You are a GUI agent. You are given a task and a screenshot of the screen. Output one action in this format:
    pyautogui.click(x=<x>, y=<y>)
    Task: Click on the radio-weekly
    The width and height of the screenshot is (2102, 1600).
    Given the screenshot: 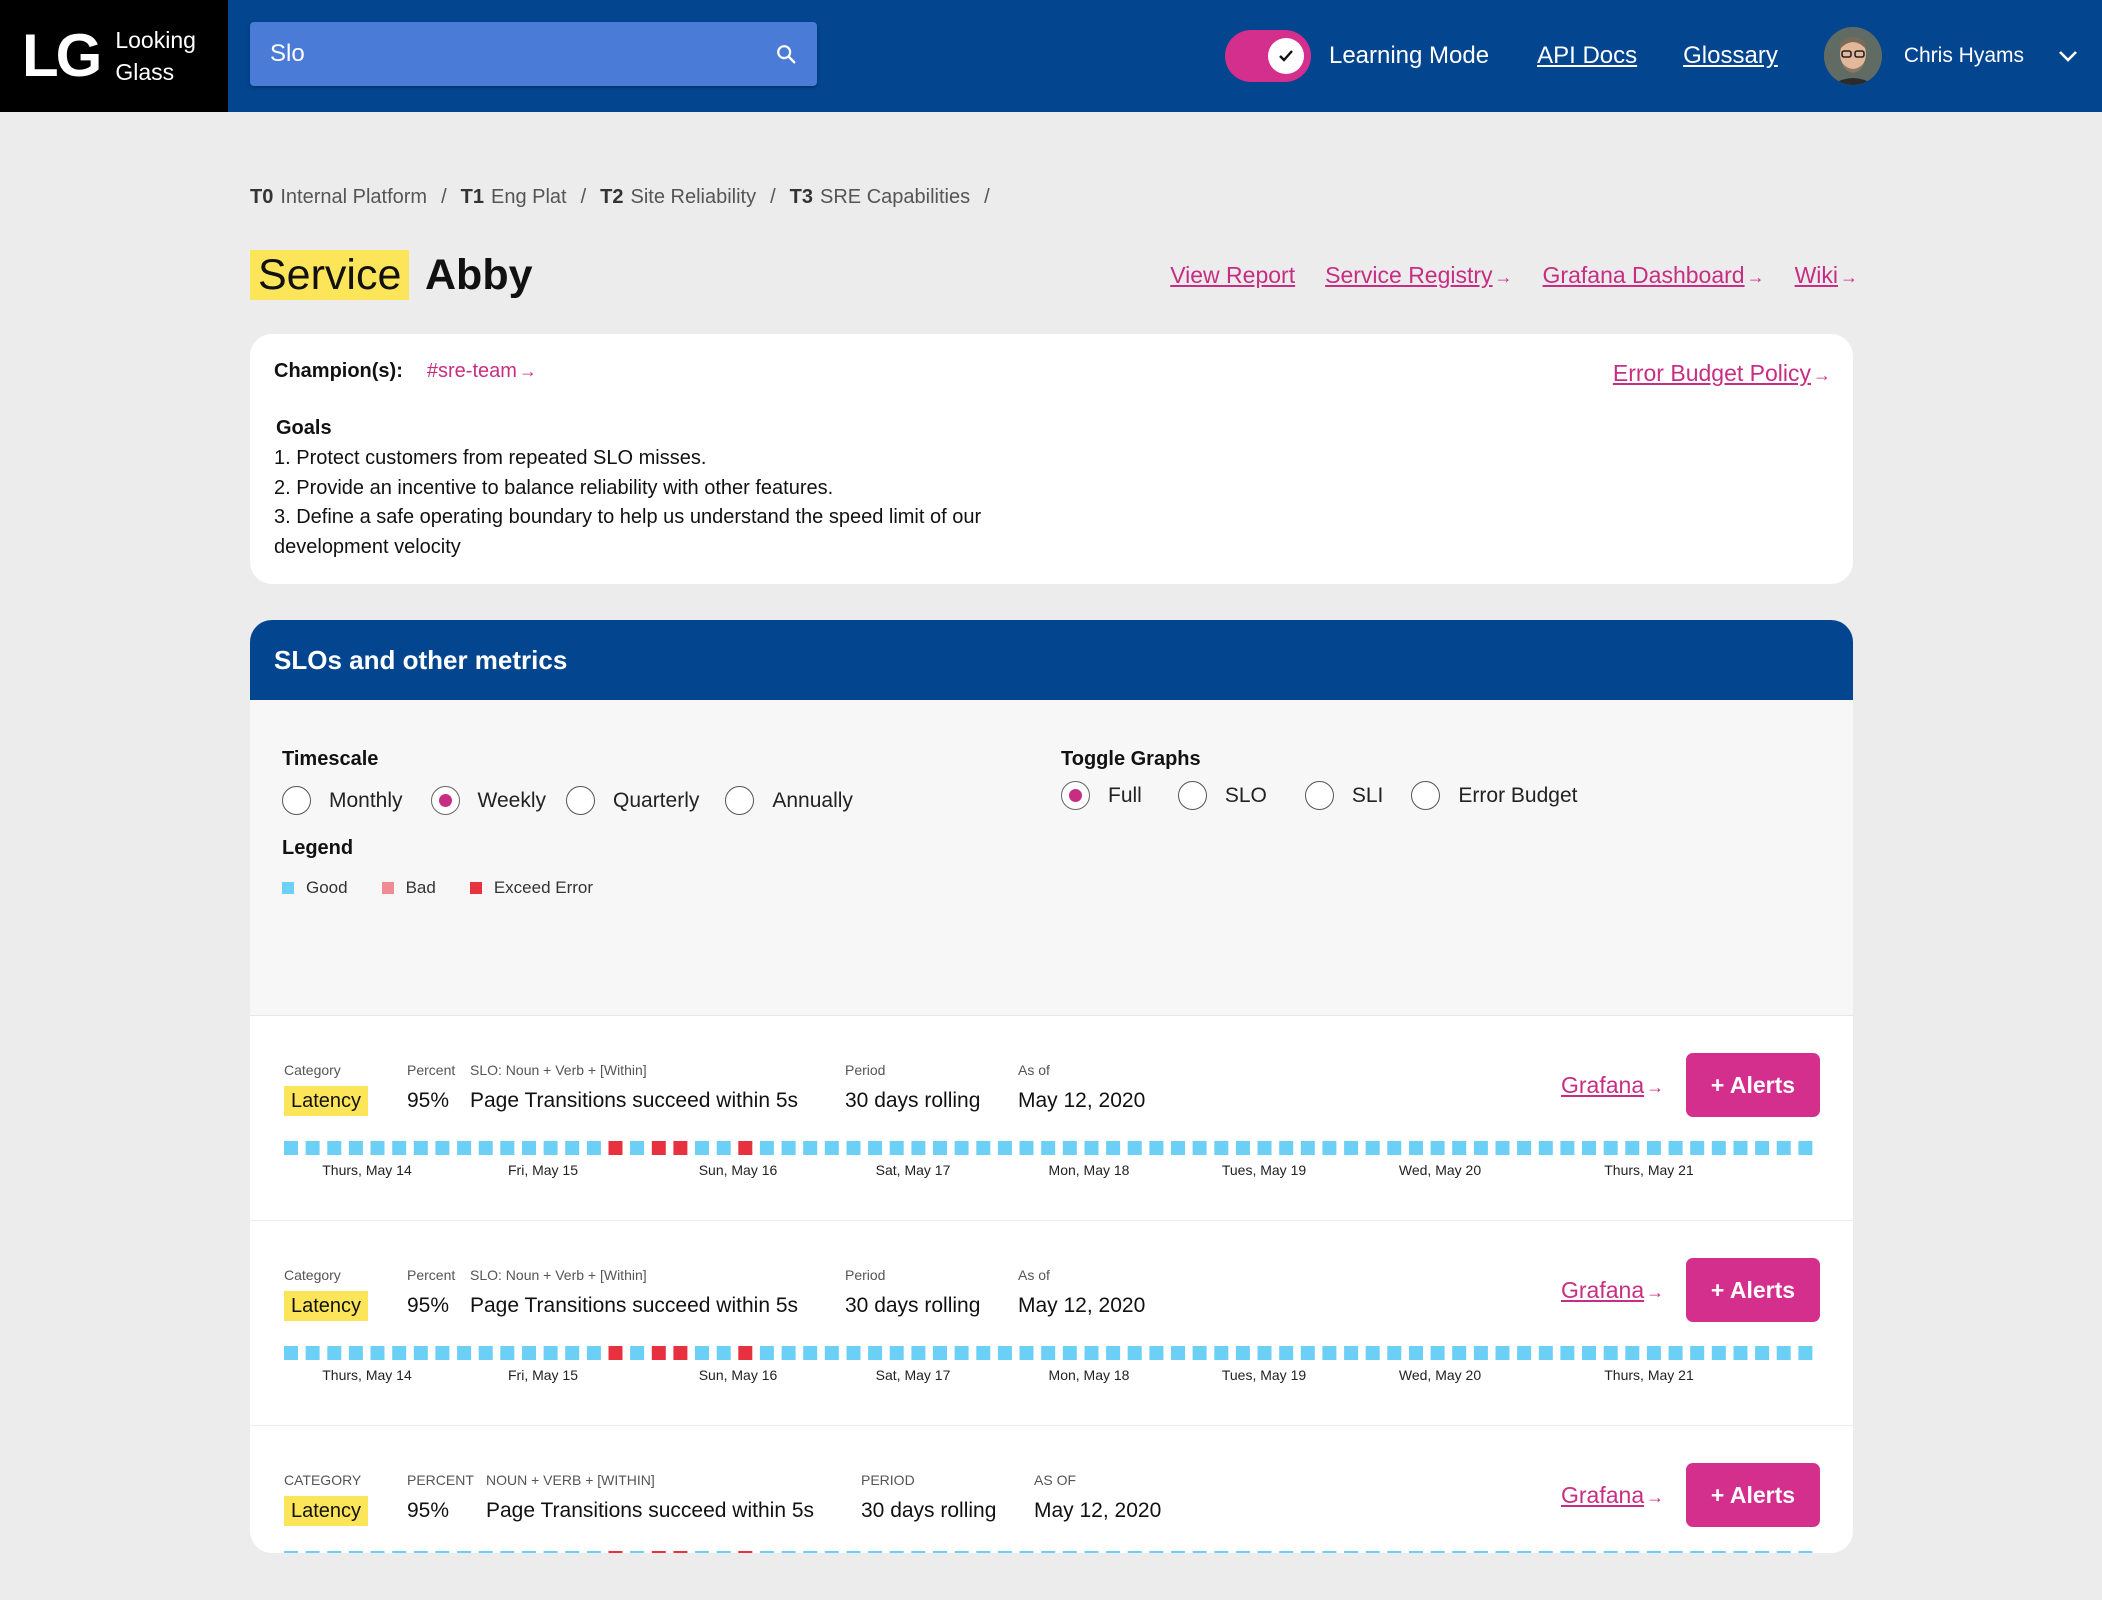 What is the action you would take?
    pyautogui.click(x=445, y=800)
    